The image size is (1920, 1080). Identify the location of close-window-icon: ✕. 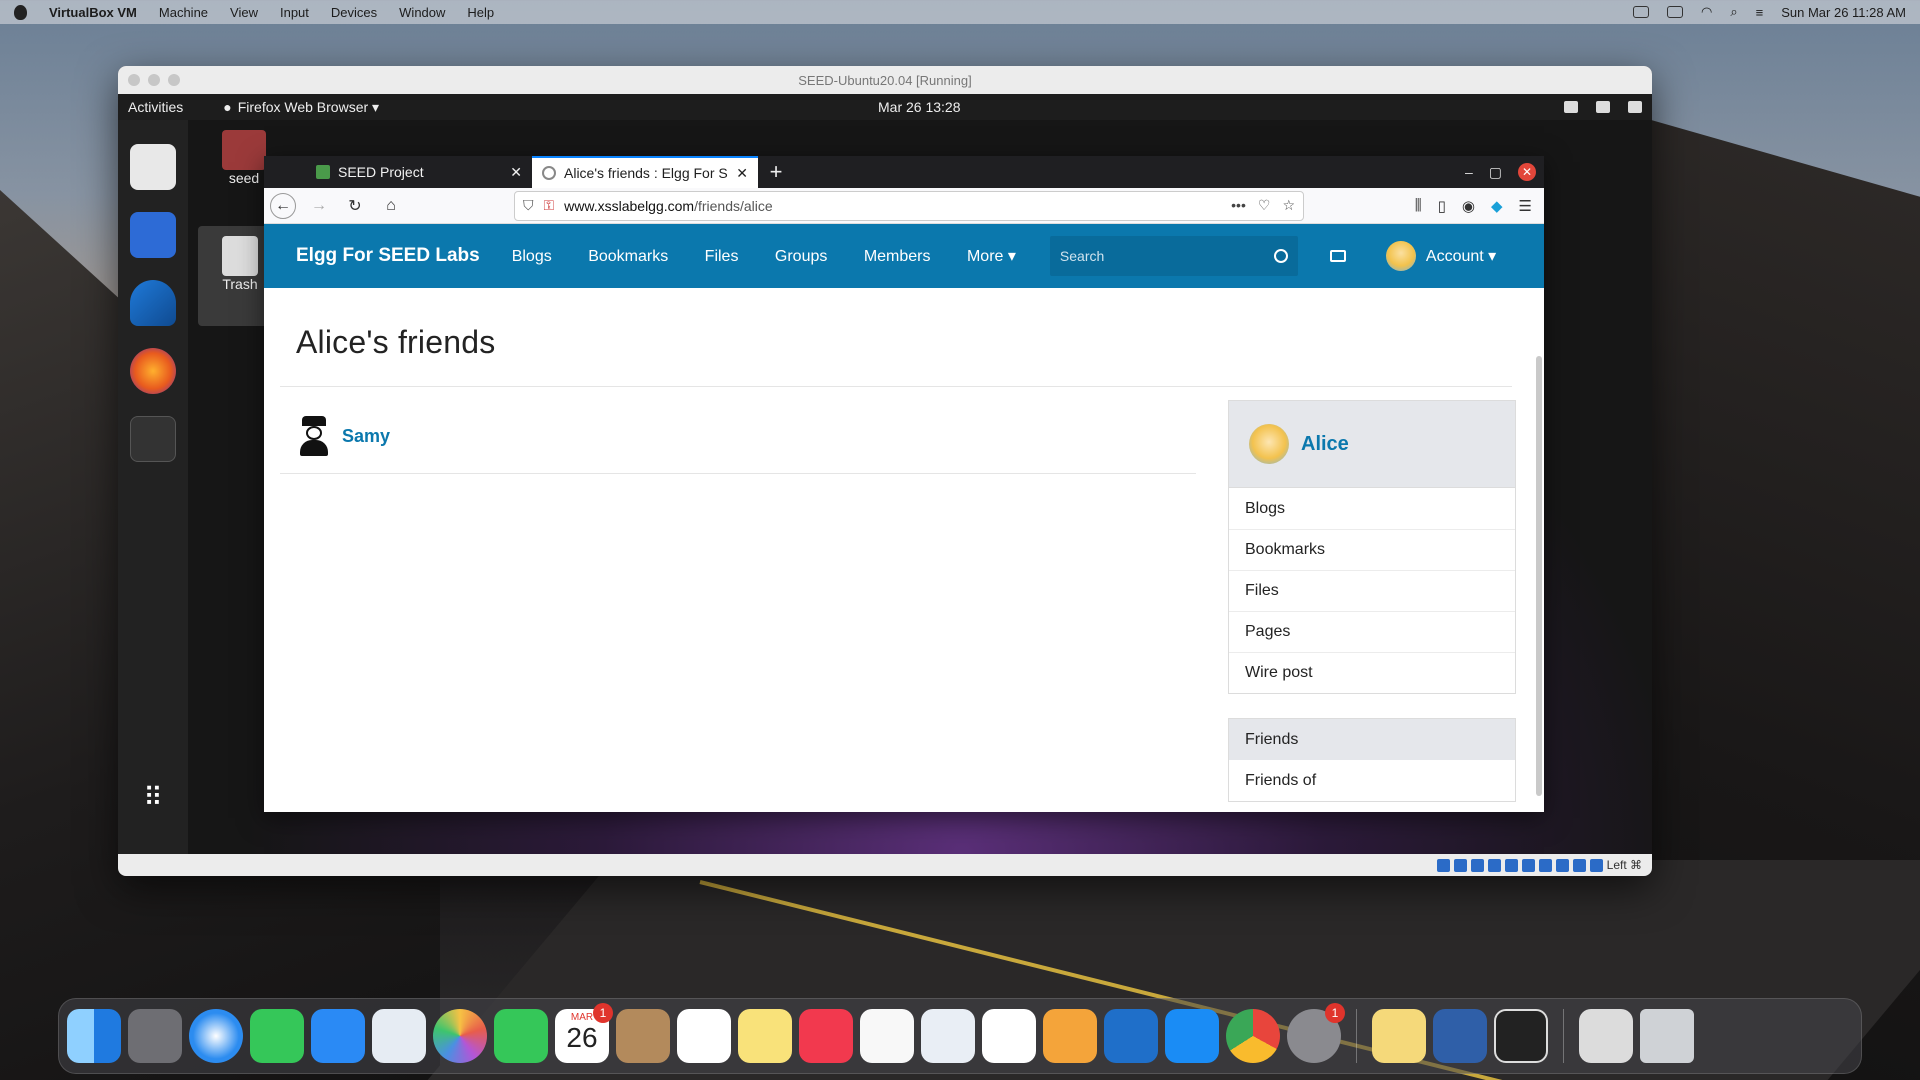
(1527, 172).